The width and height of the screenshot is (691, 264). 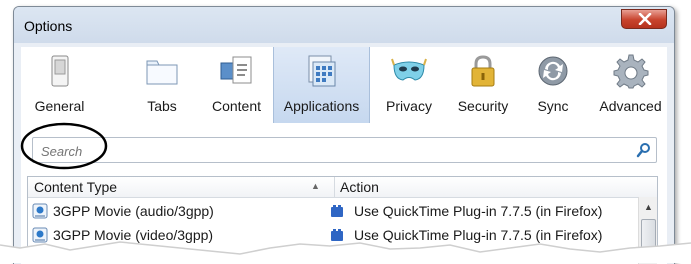 I want to click on tab-privacy: Privacy, so click(x=409, y=85).